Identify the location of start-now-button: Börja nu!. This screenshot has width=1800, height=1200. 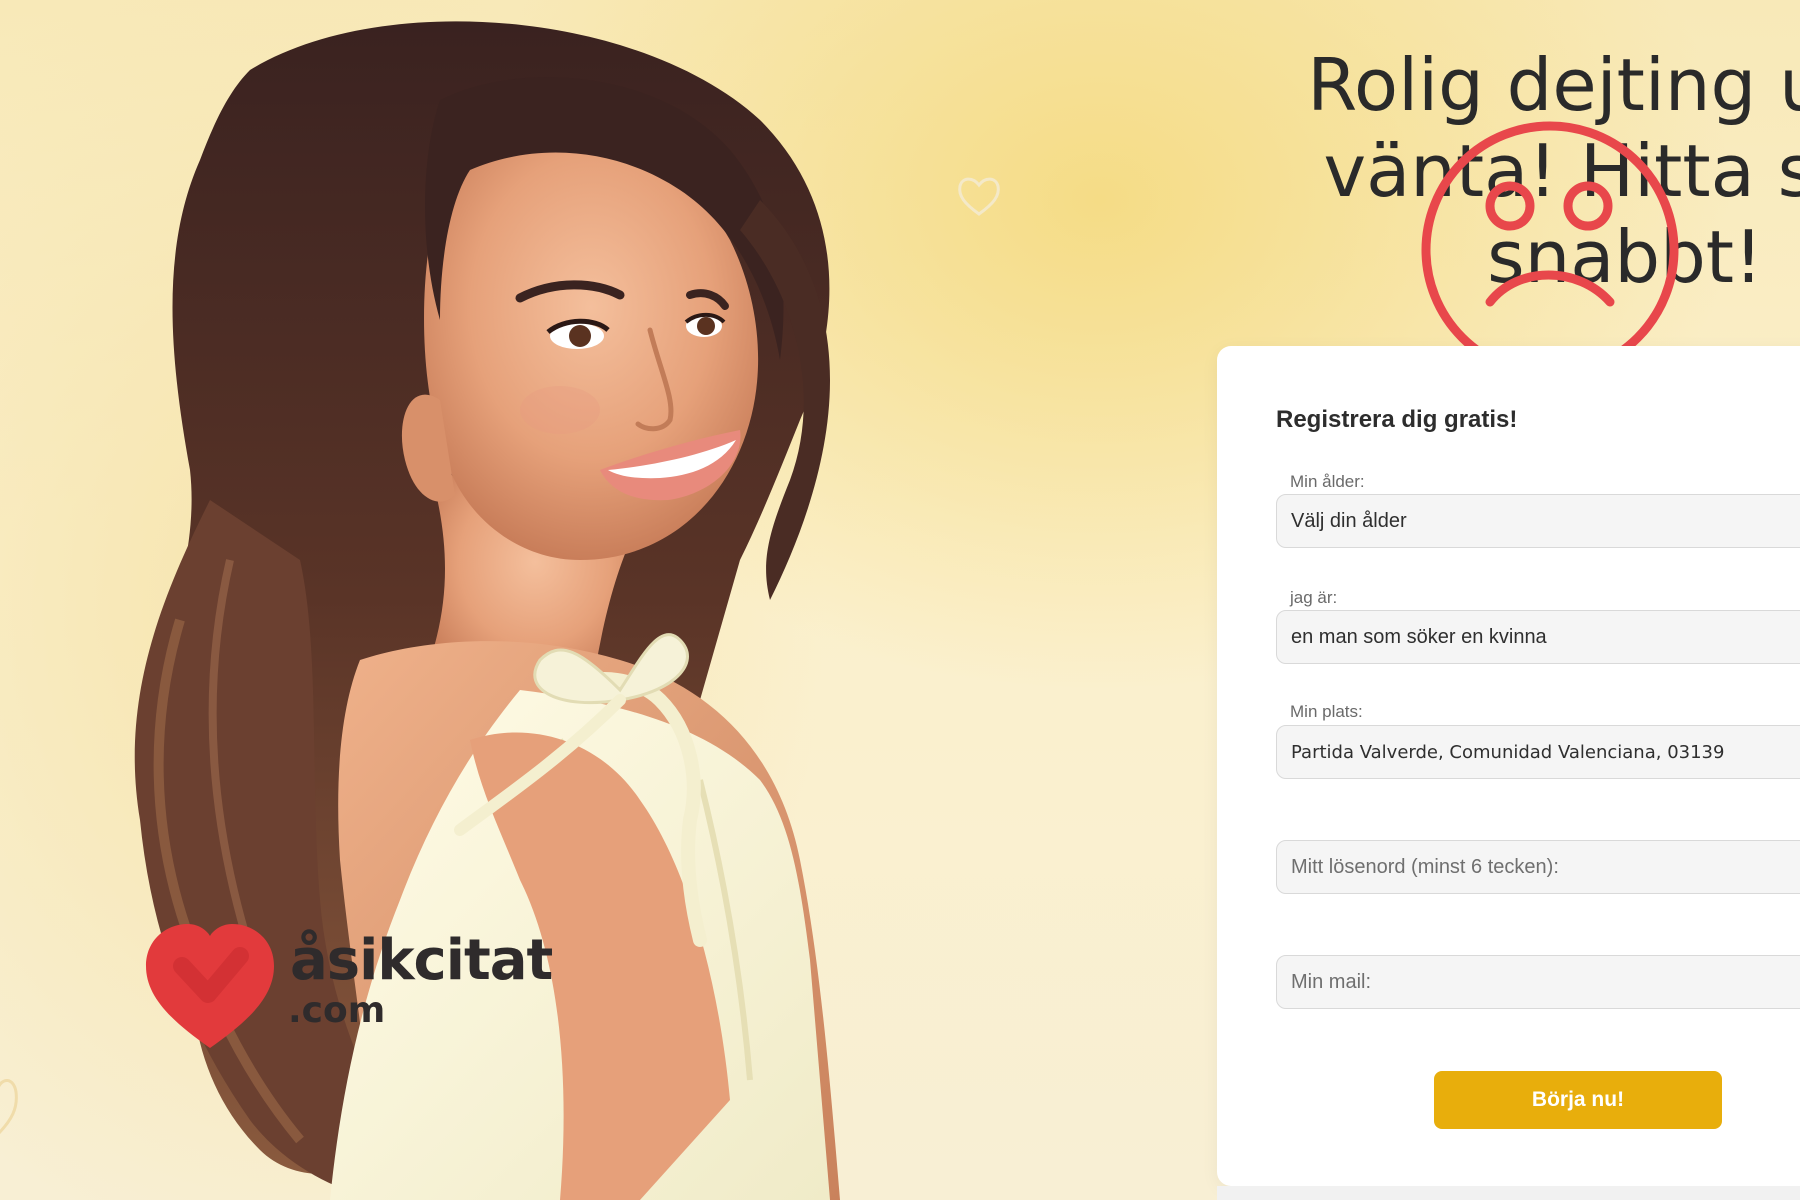
(1578, 1100).